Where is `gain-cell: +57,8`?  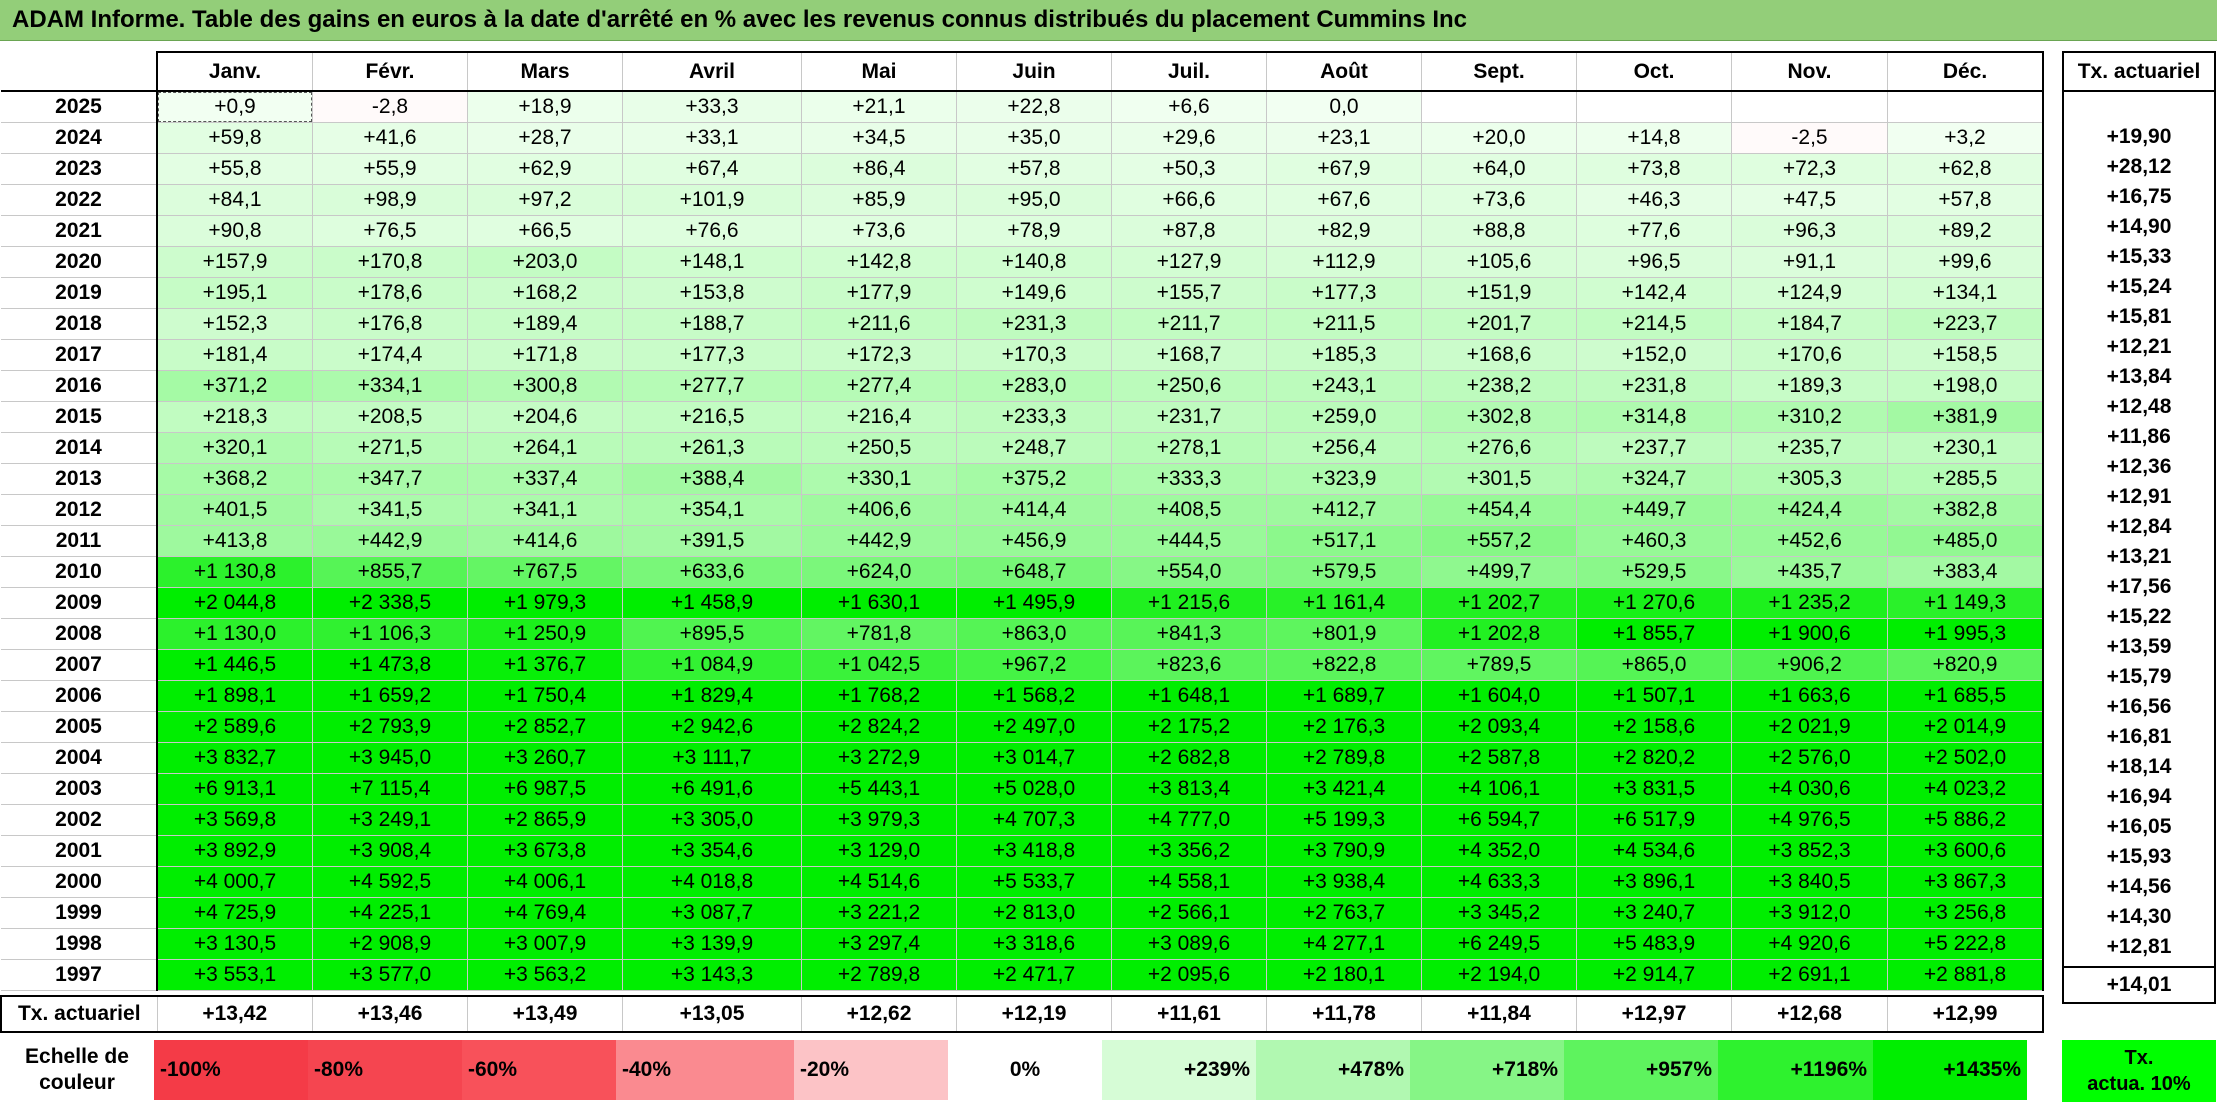
gain-cell: +57,8 is located at coordinates (1965, 200).